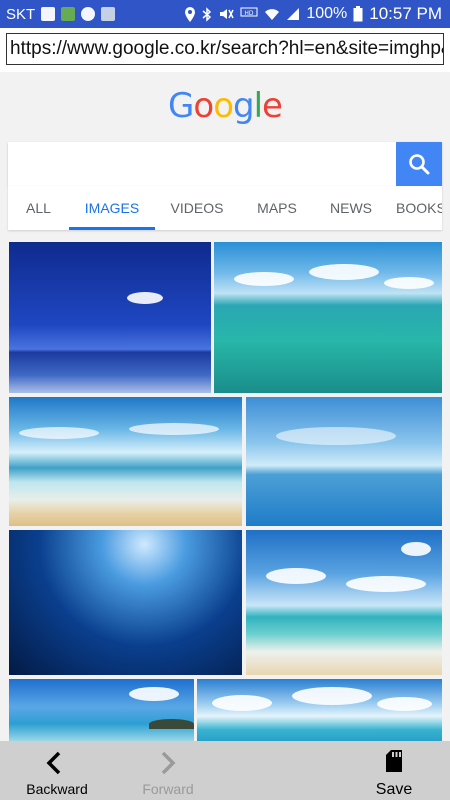 This screenshot has width=450, height=800. I want to click on google-logo: Google, so click(225, 106).